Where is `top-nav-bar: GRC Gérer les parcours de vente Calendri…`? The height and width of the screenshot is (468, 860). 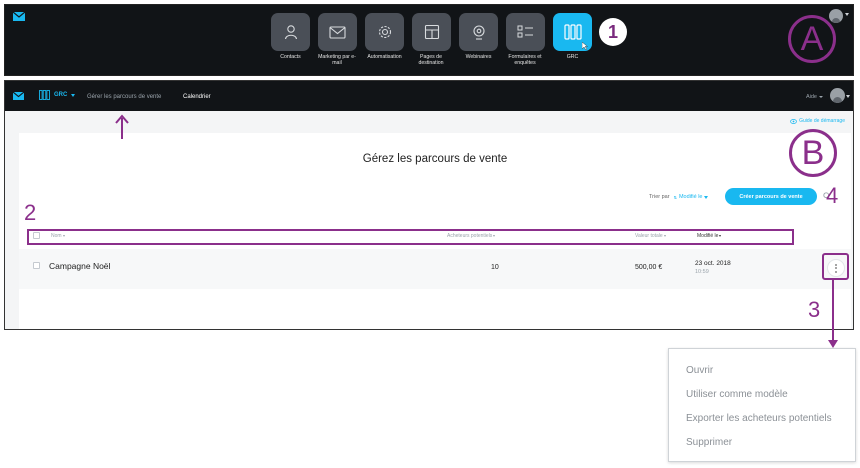 top-nav-bar: GRC Gérer les parcours de vente Calendri… is located at coordinates (429, 96).